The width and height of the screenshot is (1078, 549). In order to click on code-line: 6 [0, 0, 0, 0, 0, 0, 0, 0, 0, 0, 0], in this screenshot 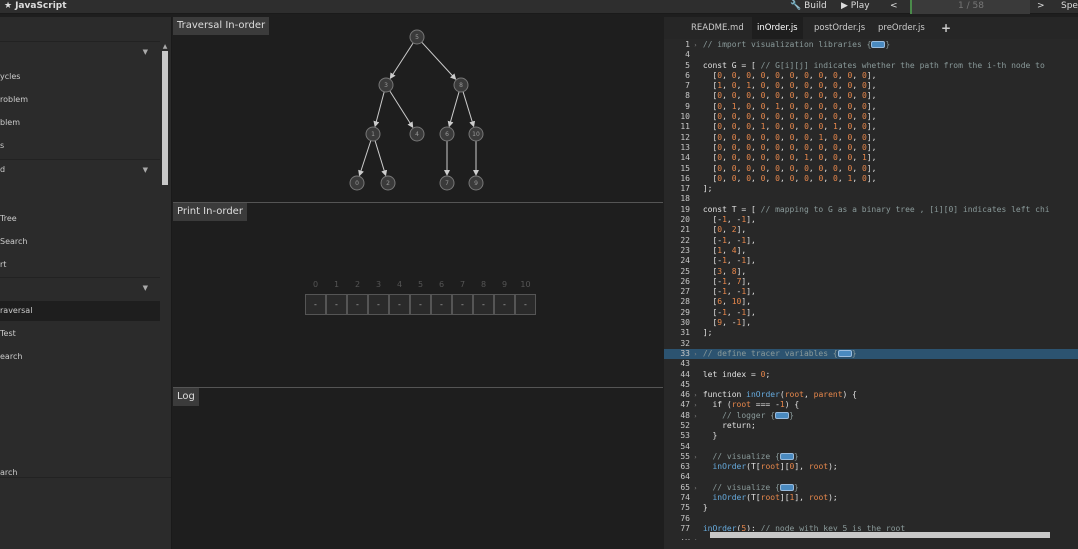, I will do `click(871, 76)`.